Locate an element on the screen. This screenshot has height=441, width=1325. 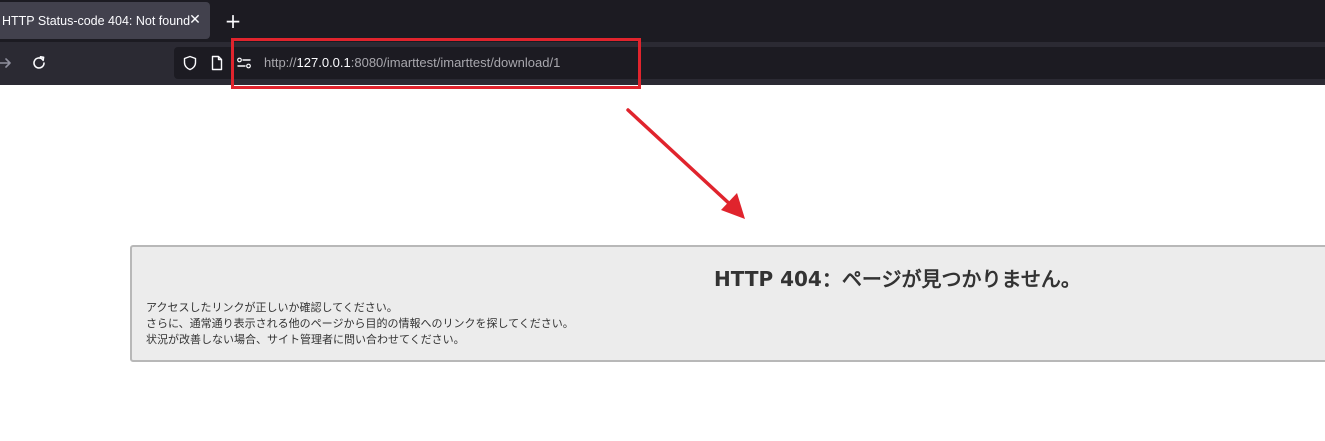
tab-strip: HTTP Status-code 404: Not found ✕ + is located at coordinates (662, 21).